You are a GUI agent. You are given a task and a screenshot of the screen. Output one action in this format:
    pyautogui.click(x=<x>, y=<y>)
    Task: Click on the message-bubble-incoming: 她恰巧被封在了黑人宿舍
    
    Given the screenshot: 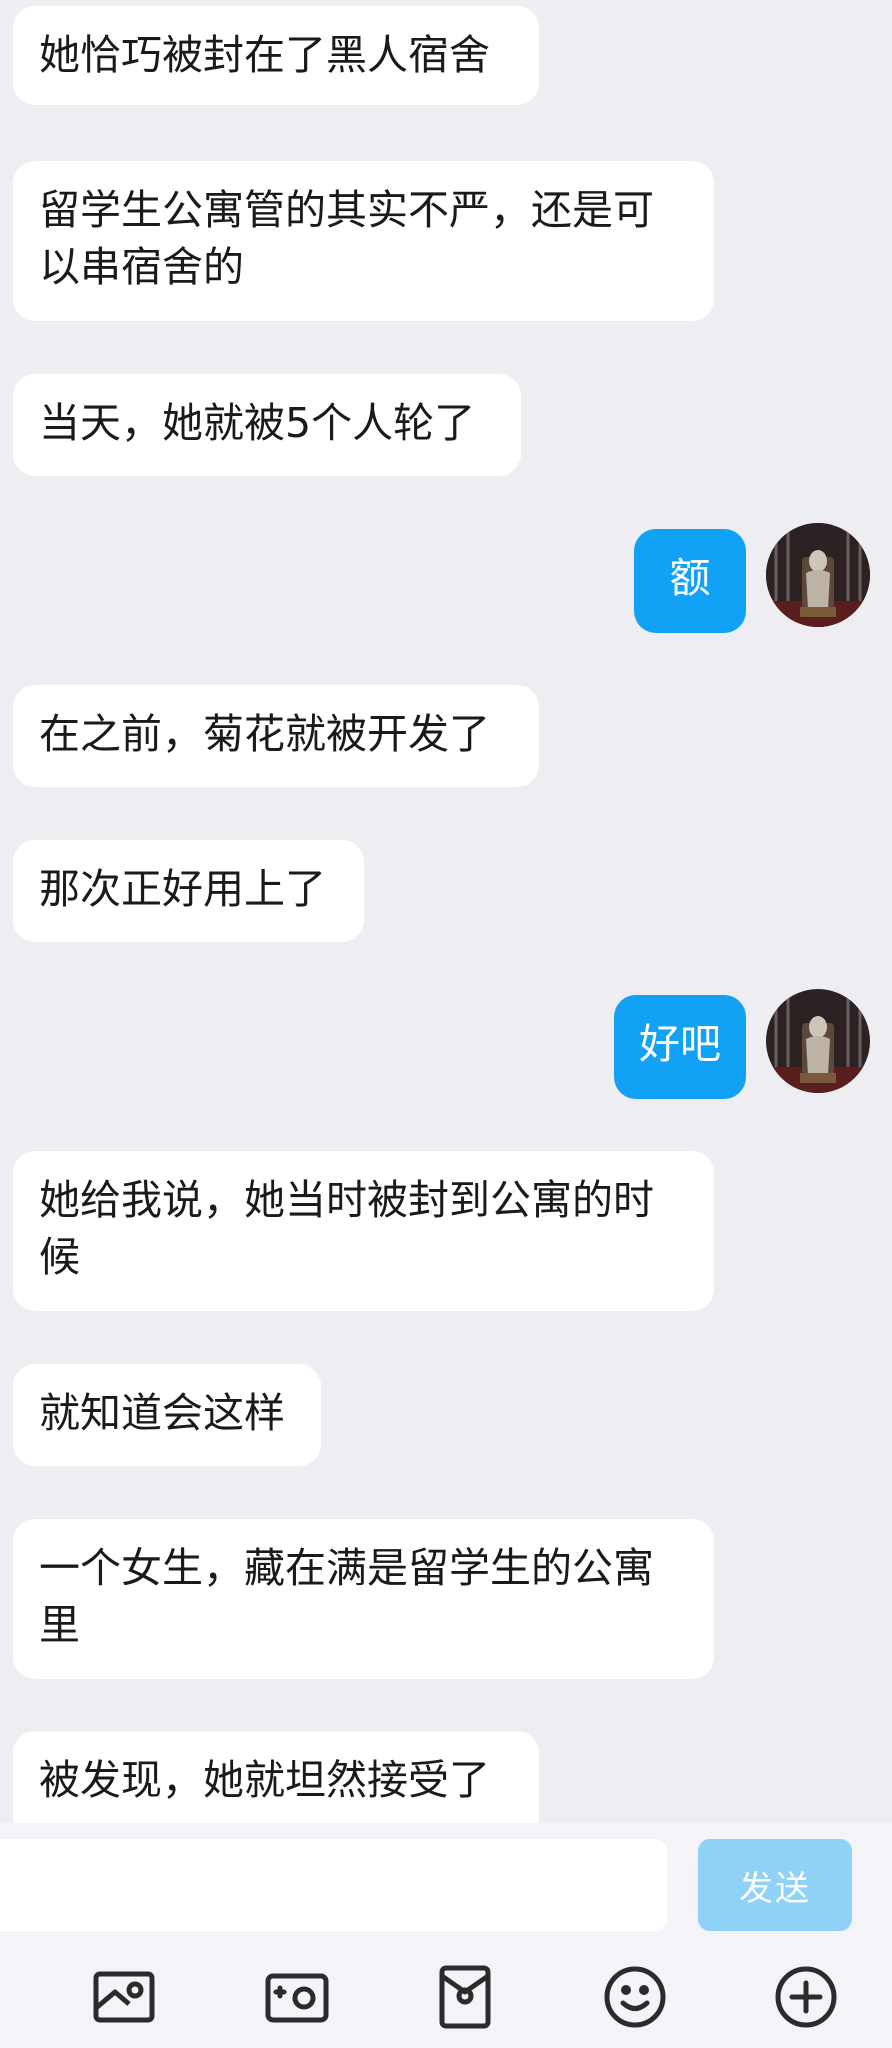 What is the action you would take?
    pyautogui.click(x=276, y=55)
    